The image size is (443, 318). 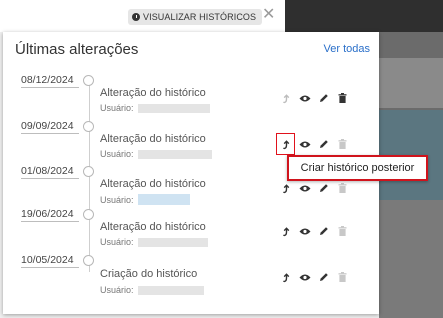 I want to click on close-icon: ✕, so click(x=268, y=15).